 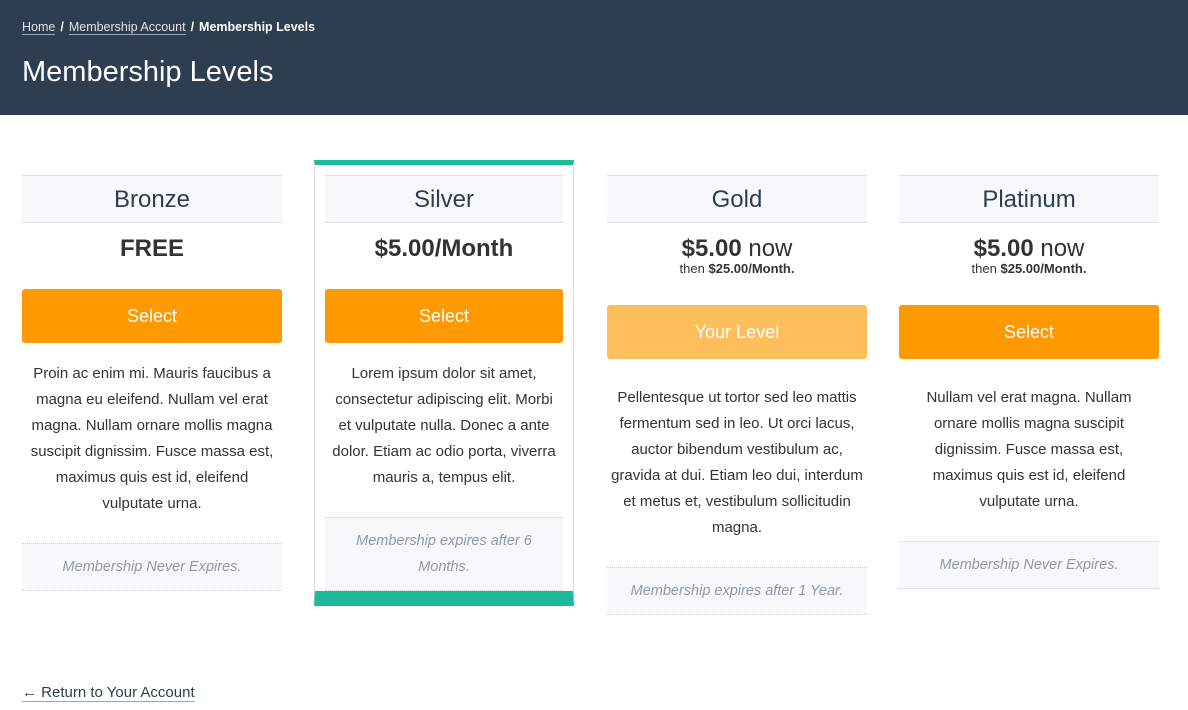 What do you see at coordinates (444, 199) in the screenshot?
I see `level-name: Silver` at bounding box center [444, 199].